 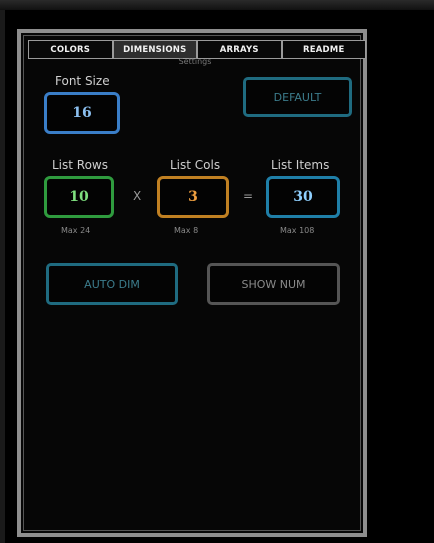 I want to click on list-items-max: Max 108, so click(x=297, y=230).